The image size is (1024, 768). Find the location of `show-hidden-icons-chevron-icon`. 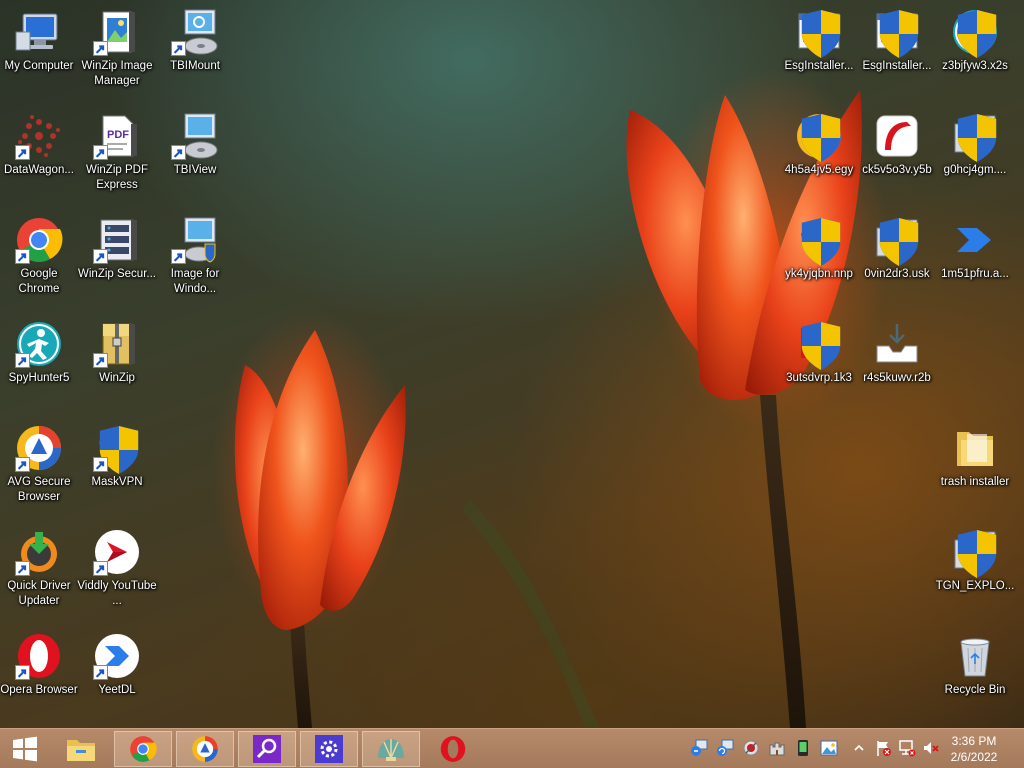

show-hidden-icons-chevron-icon is located at coordinates (859, 748).